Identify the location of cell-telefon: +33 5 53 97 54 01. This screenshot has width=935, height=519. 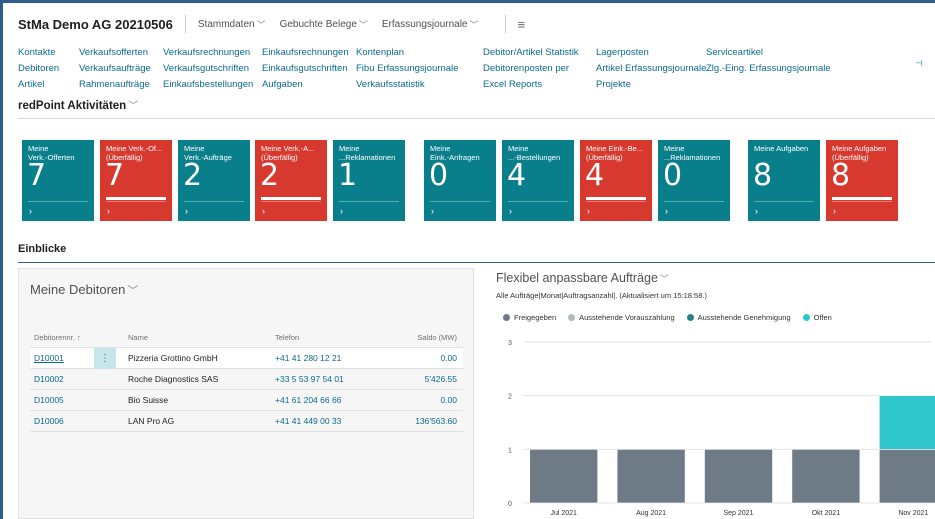
(309, 379).